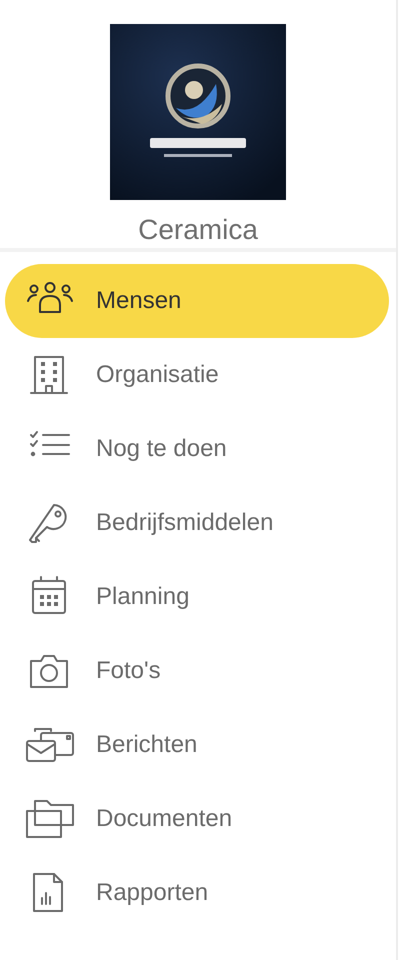 This screenshot has height=960, width=400. I want to click on nav-item: Nog te doen, so click(197, 449).